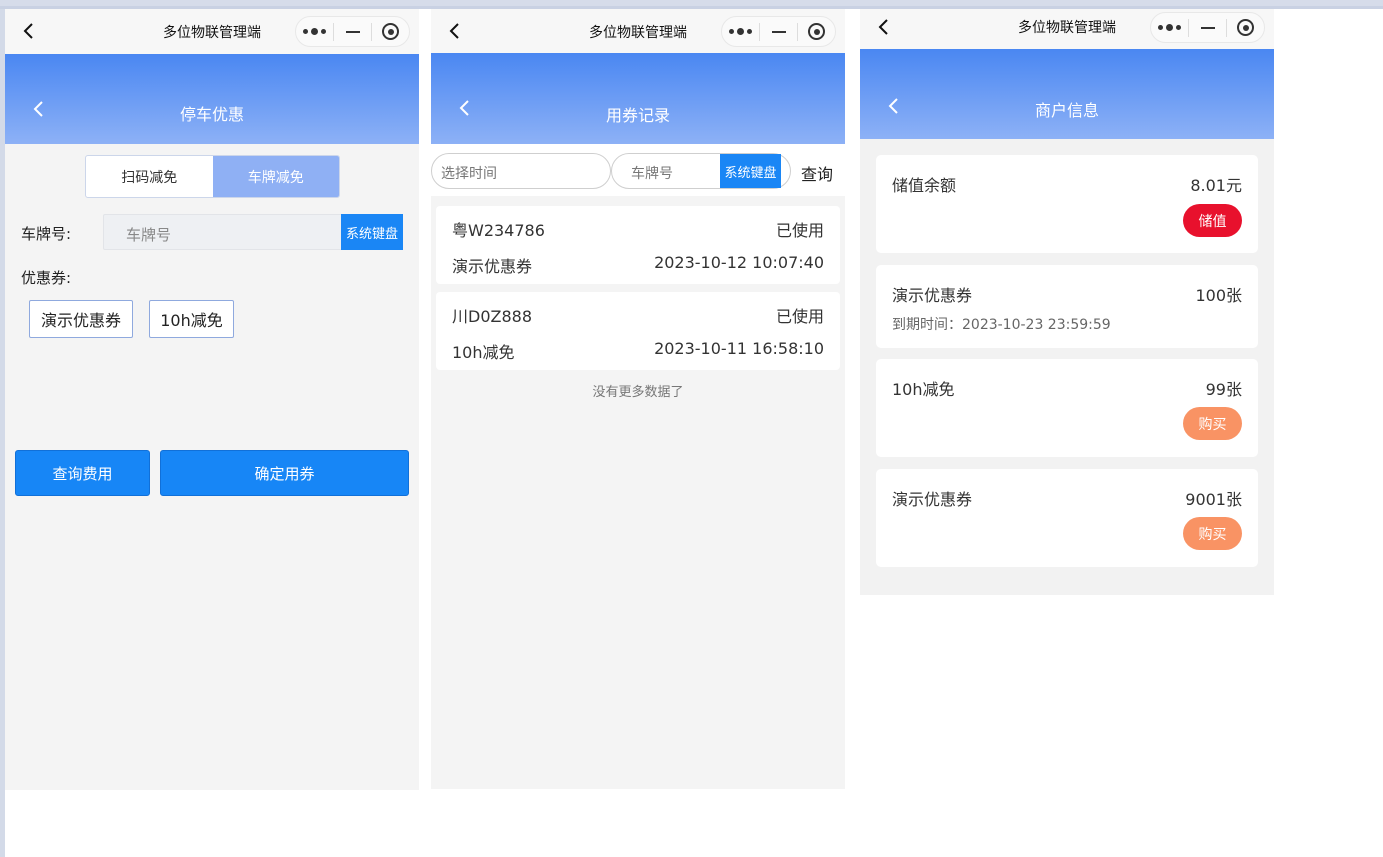 This screenshot has width=1383, height=857. I want to click on record-coupon: 演示优惠券, so click(492, 266).